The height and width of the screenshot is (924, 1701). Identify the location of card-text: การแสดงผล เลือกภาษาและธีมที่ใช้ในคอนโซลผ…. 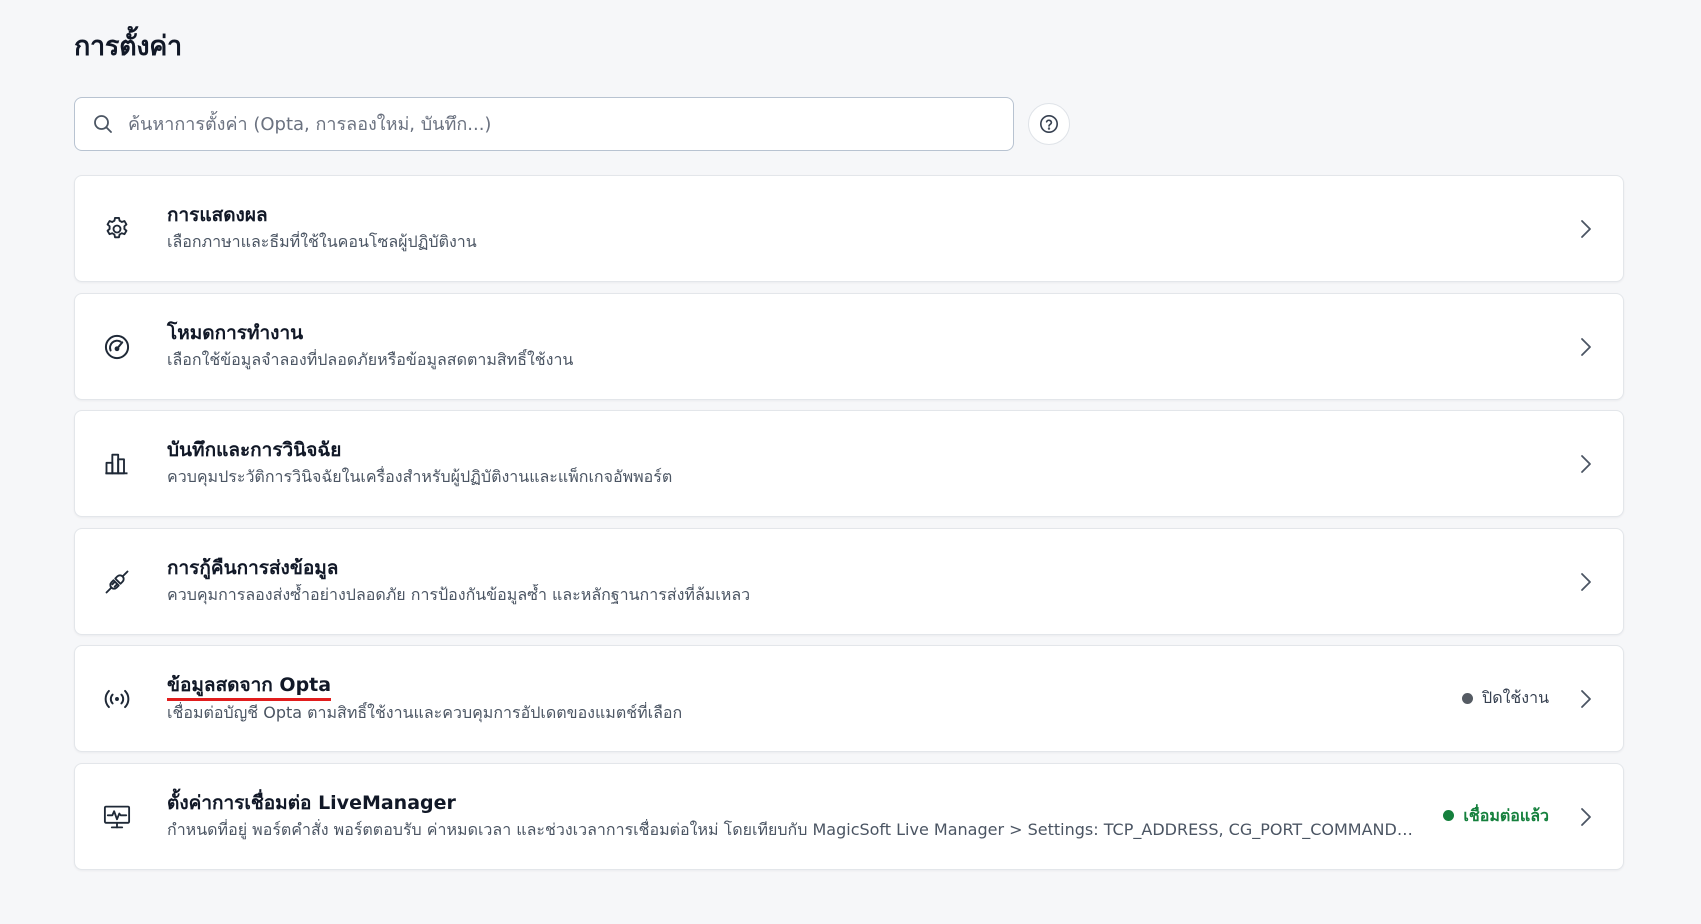
(817, 227).